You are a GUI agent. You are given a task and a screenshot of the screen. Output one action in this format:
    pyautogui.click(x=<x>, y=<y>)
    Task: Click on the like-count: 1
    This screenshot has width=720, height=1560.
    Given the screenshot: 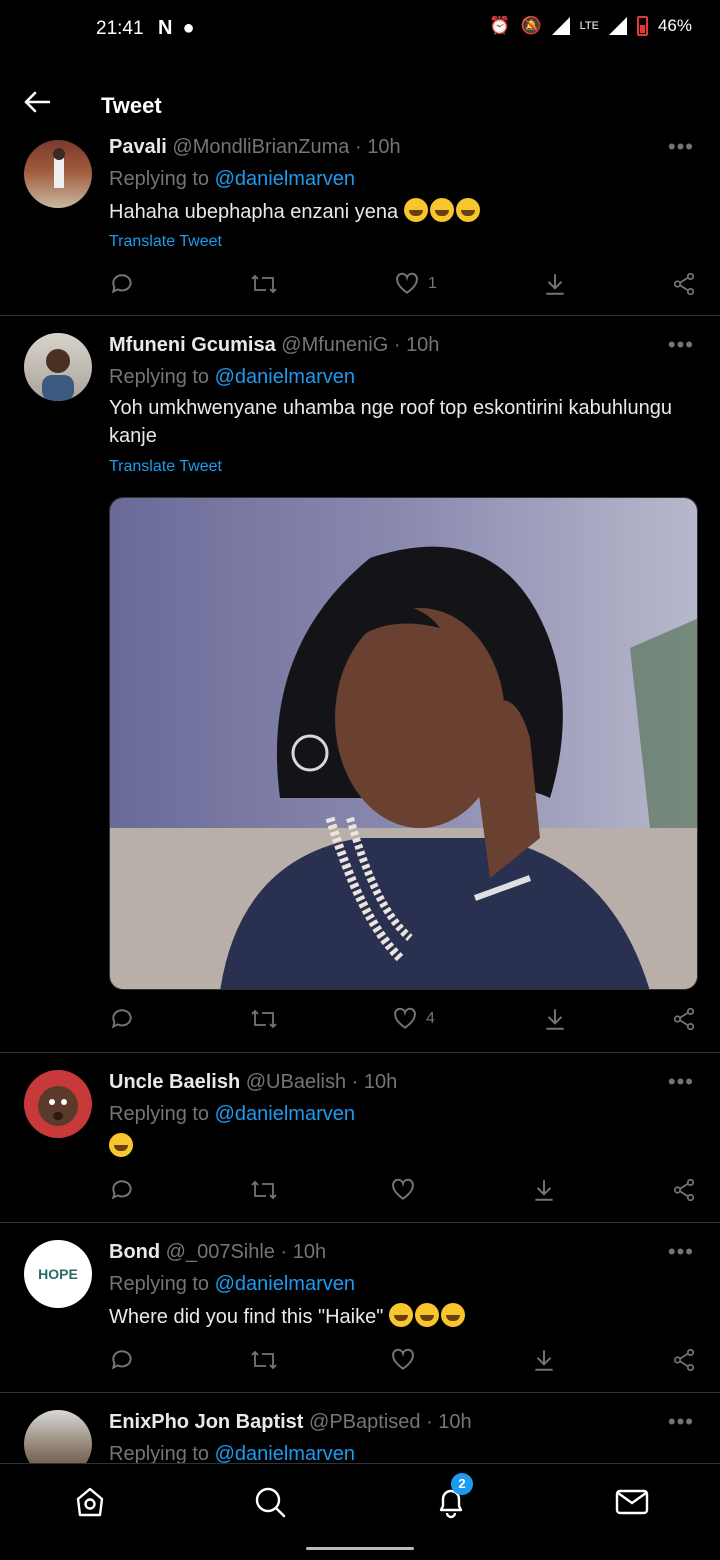 What is the action you would take?
    pyautogui.click(x=432, y=283)
    